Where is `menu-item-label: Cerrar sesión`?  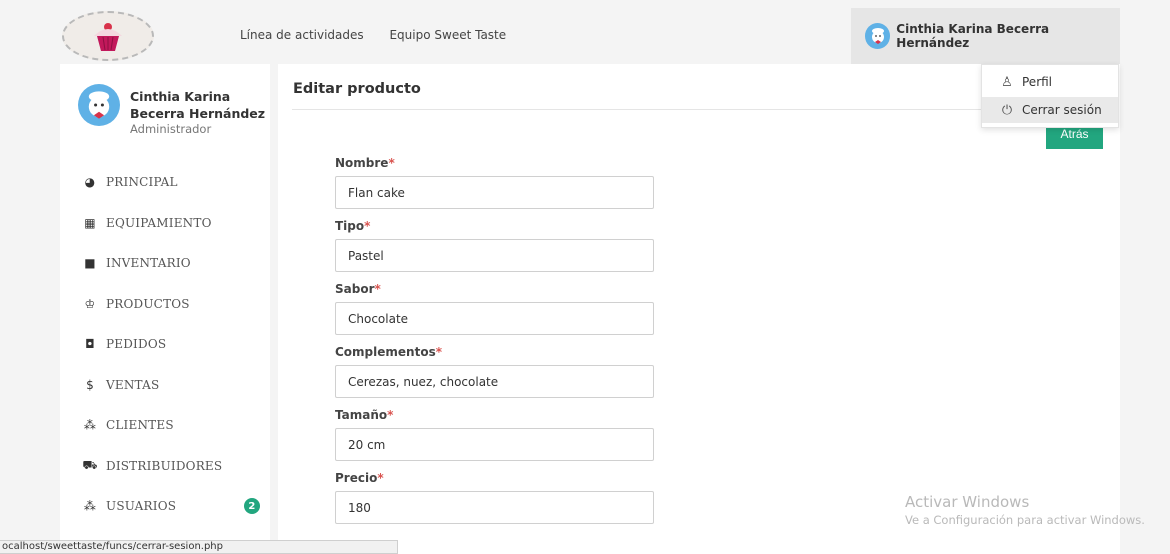 menu-item-label: Cerrar sesión is located at coordinates (1062, 110).